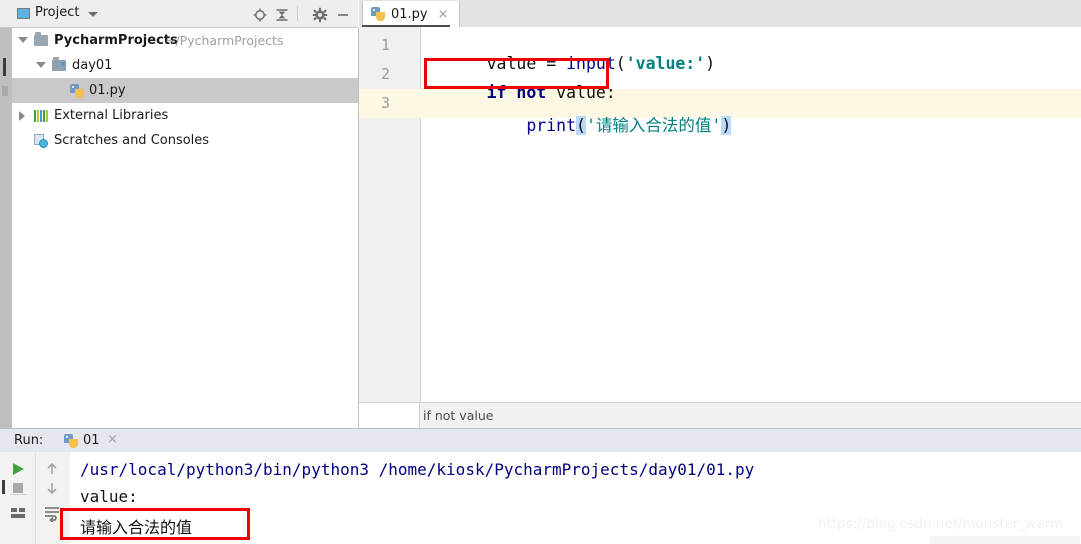  I want to click on minimize-icon, so click(343, 15).